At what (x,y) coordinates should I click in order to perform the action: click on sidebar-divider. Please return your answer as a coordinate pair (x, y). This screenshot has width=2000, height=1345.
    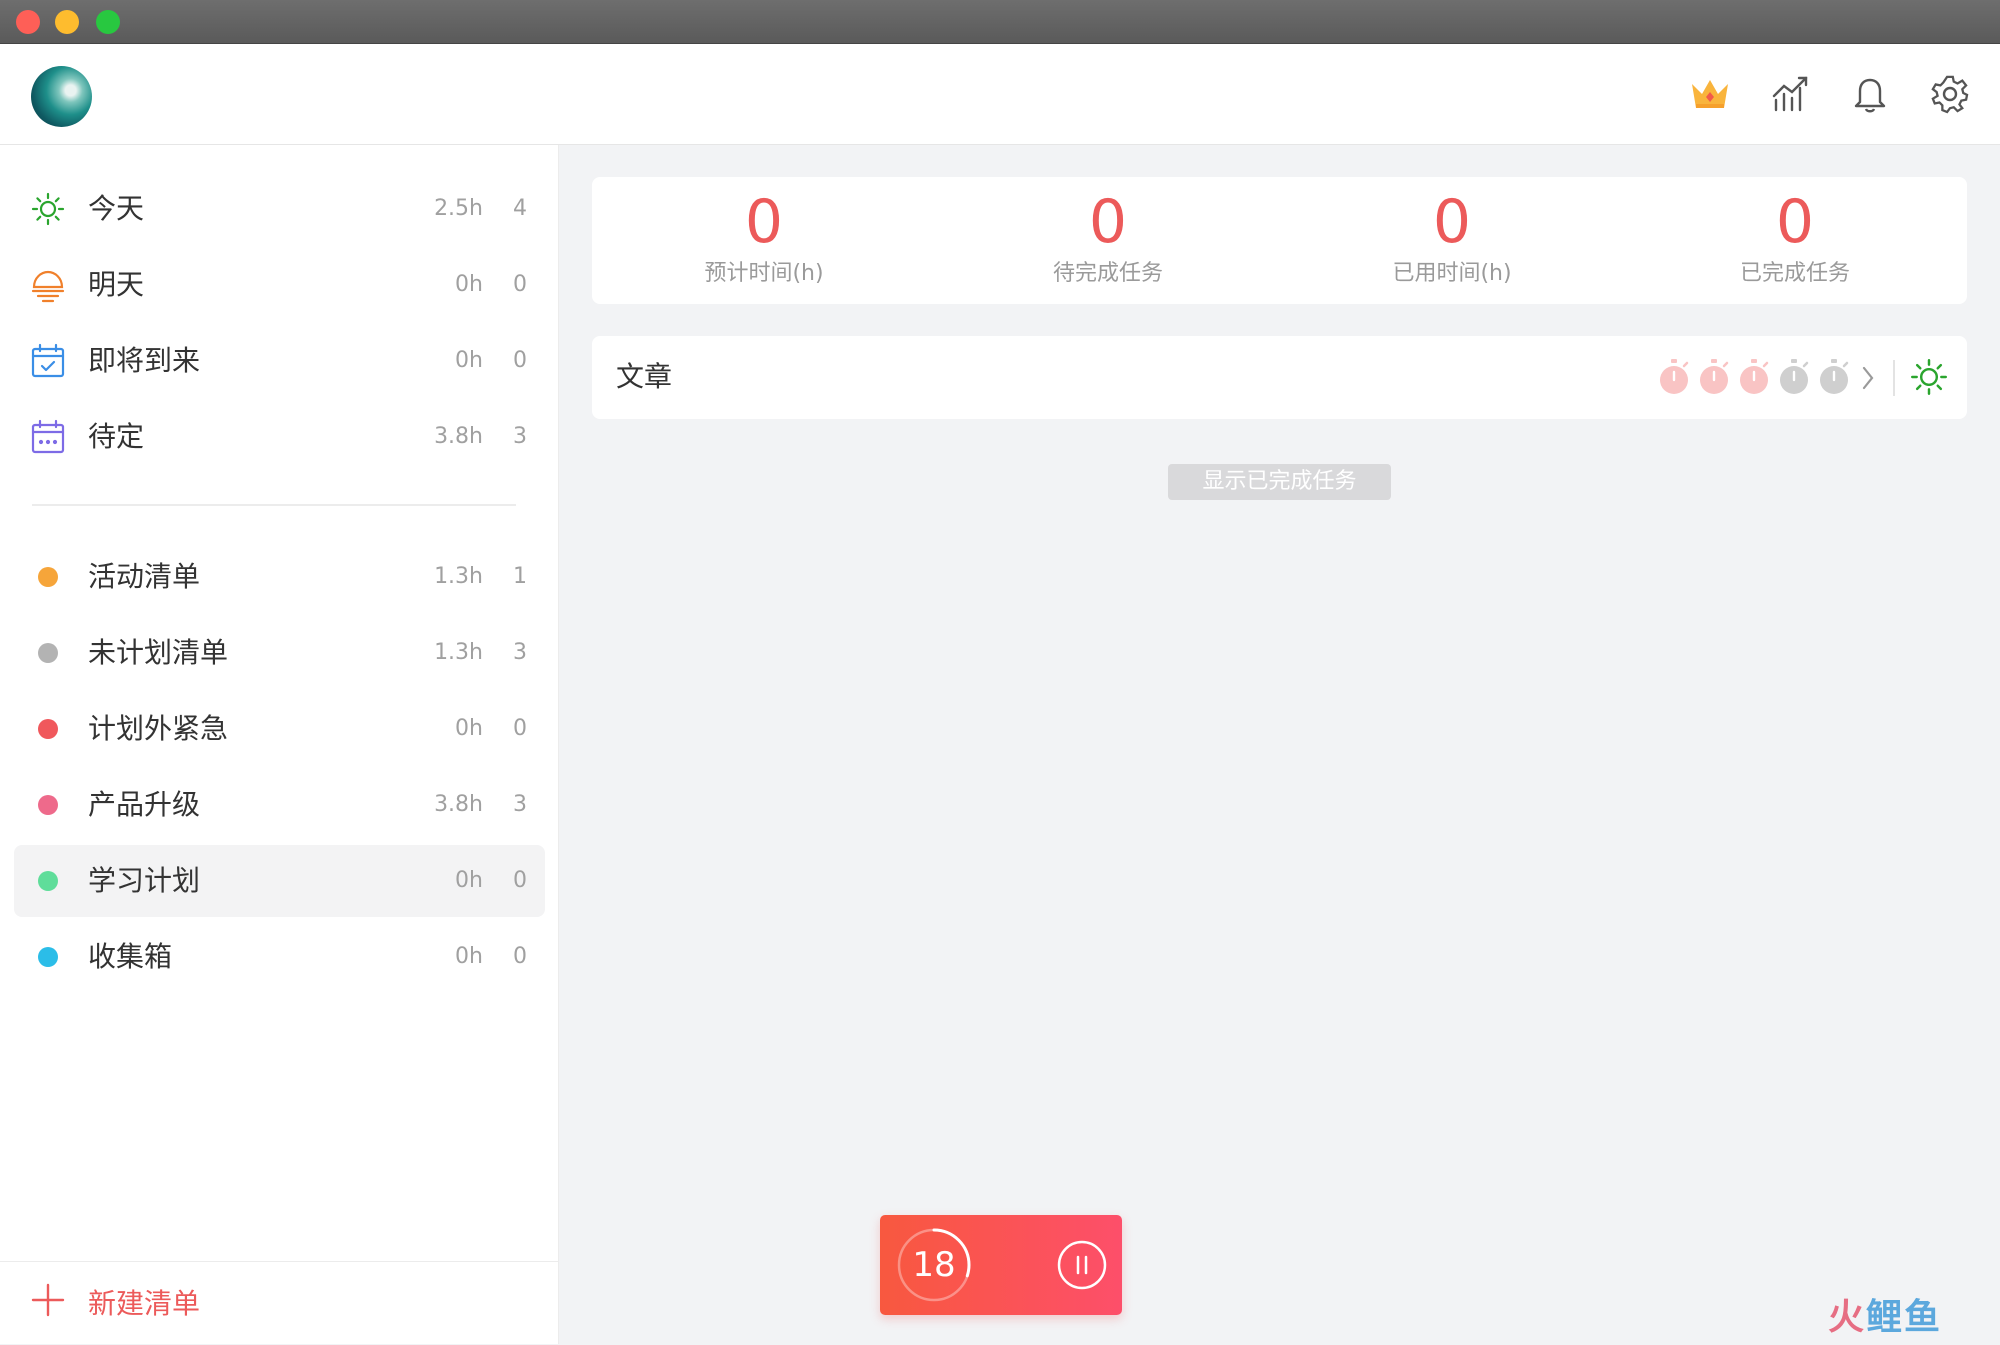
    Looking at the image, I should click on (274, 505).